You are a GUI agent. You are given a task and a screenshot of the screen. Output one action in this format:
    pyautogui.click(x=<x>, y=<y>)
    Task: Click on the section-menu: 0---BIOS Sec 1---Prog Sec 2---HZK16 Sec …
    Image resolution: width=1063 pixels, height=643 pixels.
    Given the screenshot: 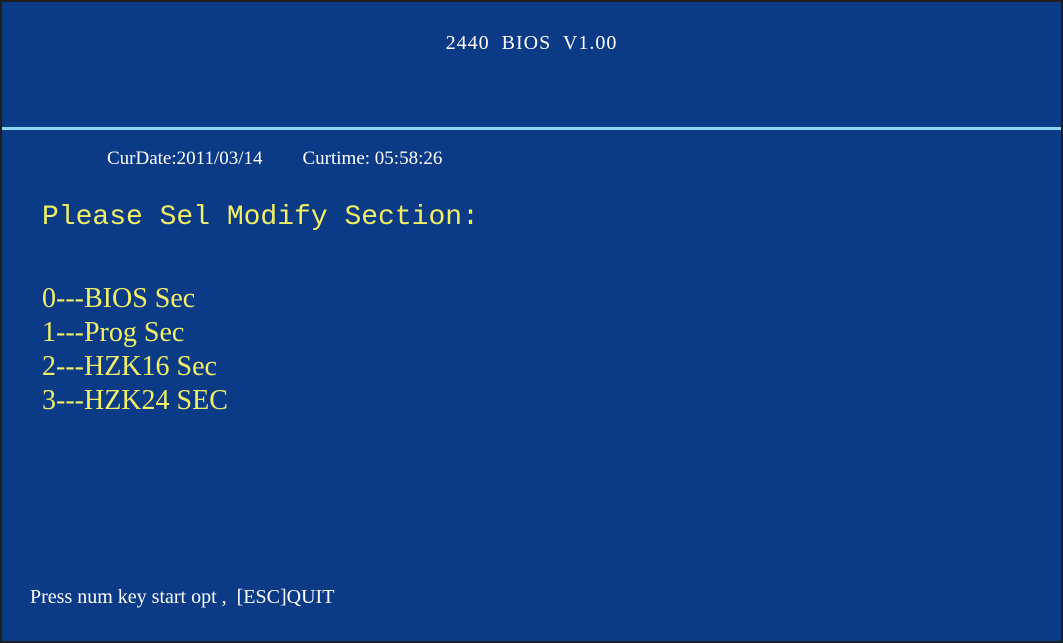 What is the action you would take?
    pyautogui.click(x=135, y=350)
    